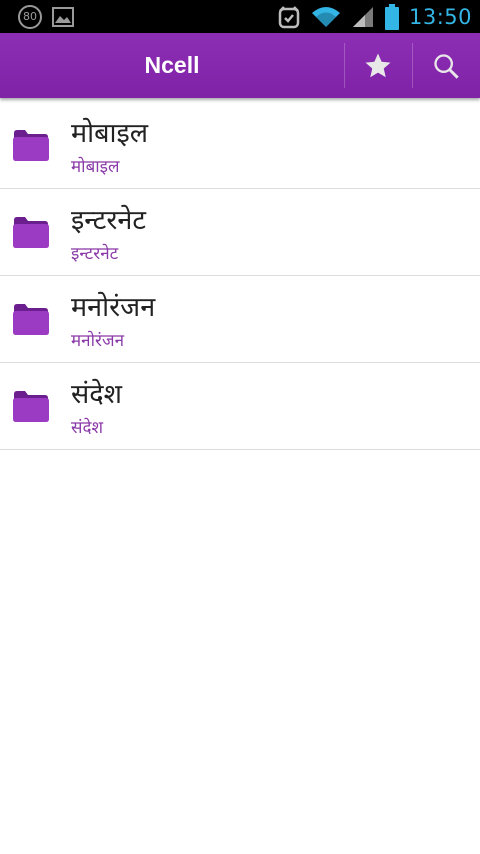 Image resolution: width=480 pixels, height=854 pixels. I want to click on search-button, so click(446, 65).